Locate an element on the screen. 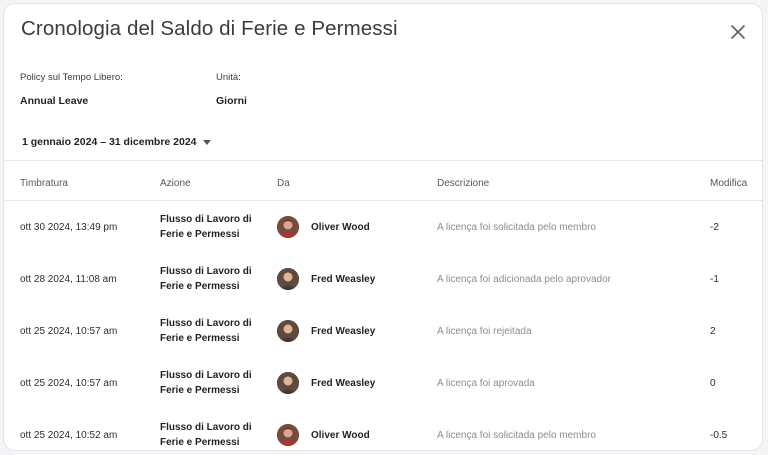 Image resolution: width=768 pixels, height=455 pixels. header-description: Descrizione is located at coordinates (463, 183).